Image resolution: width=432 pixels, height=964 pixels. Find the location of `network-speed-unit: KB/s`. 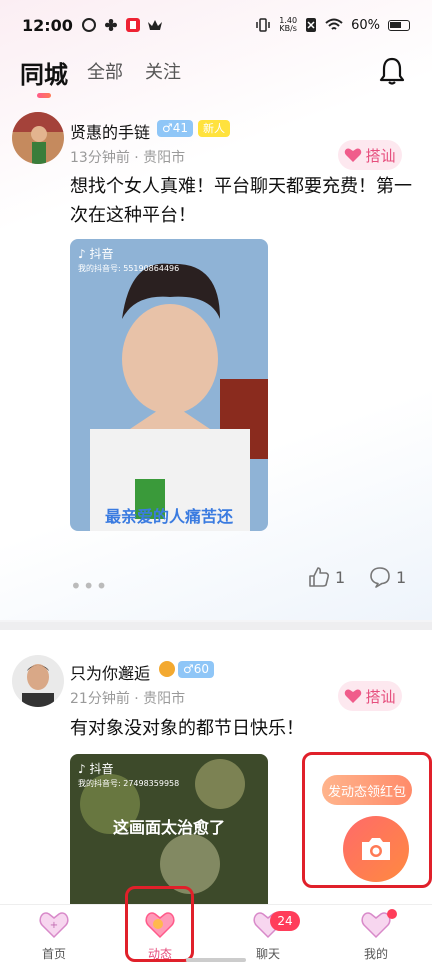

network-speed-unit: KB/s is located at coordinates (288, 28).